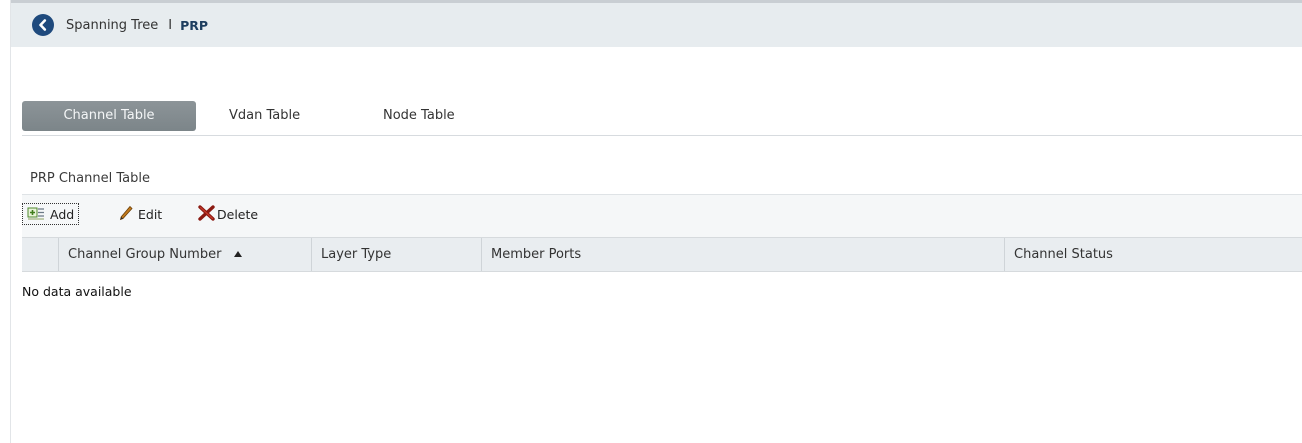 The height and width of the screenshot is (443, 1302). I want to click on breadcrumb-current: PRP, so click(194, 25).